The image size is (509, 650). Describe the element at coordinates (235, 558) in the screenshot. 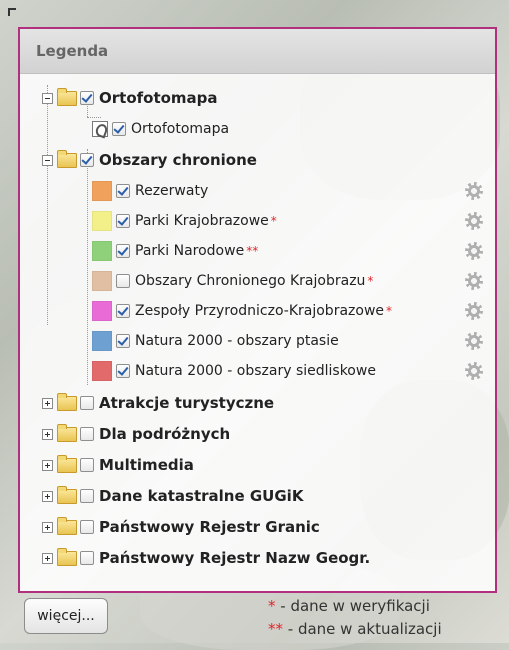

I see `group-label: Państwowy Rejestr Nazw Geogr.` at that location.